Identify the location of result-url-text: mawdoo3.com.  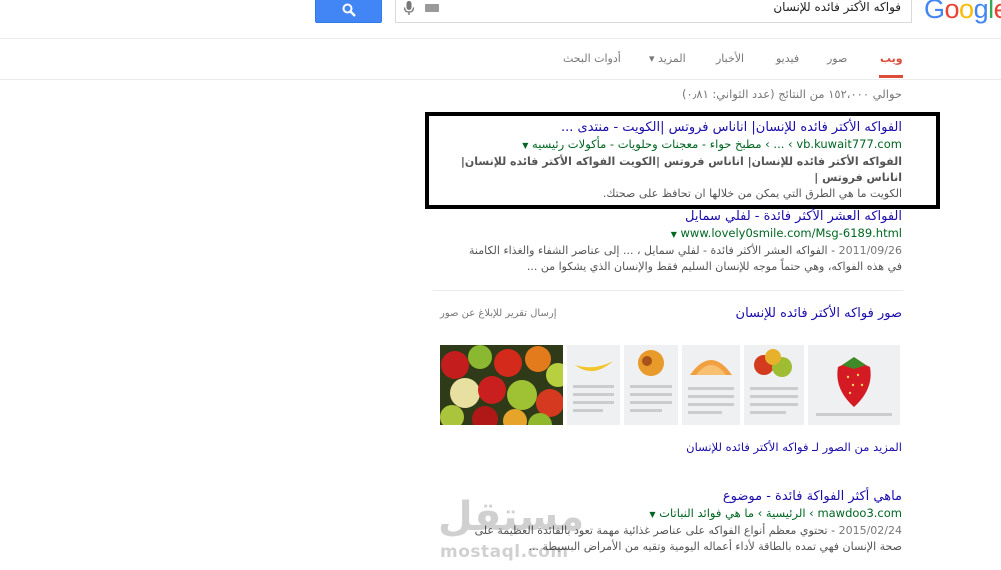
(859, 513).